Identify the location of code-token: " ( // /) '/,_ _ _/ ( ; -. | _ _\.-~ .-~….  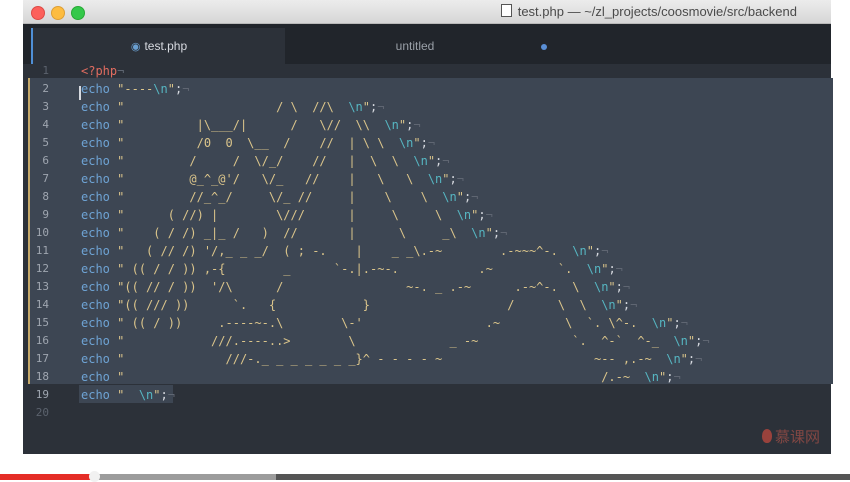
(345, 251).